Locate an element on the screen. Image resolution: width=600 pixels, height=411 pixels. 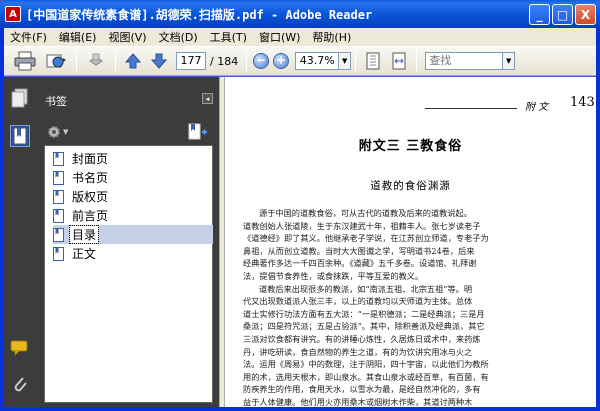
text-line: 源于中国的道教食俗，可从古代的道教及后来的道教说起。 is located at coordinates (365, 213).